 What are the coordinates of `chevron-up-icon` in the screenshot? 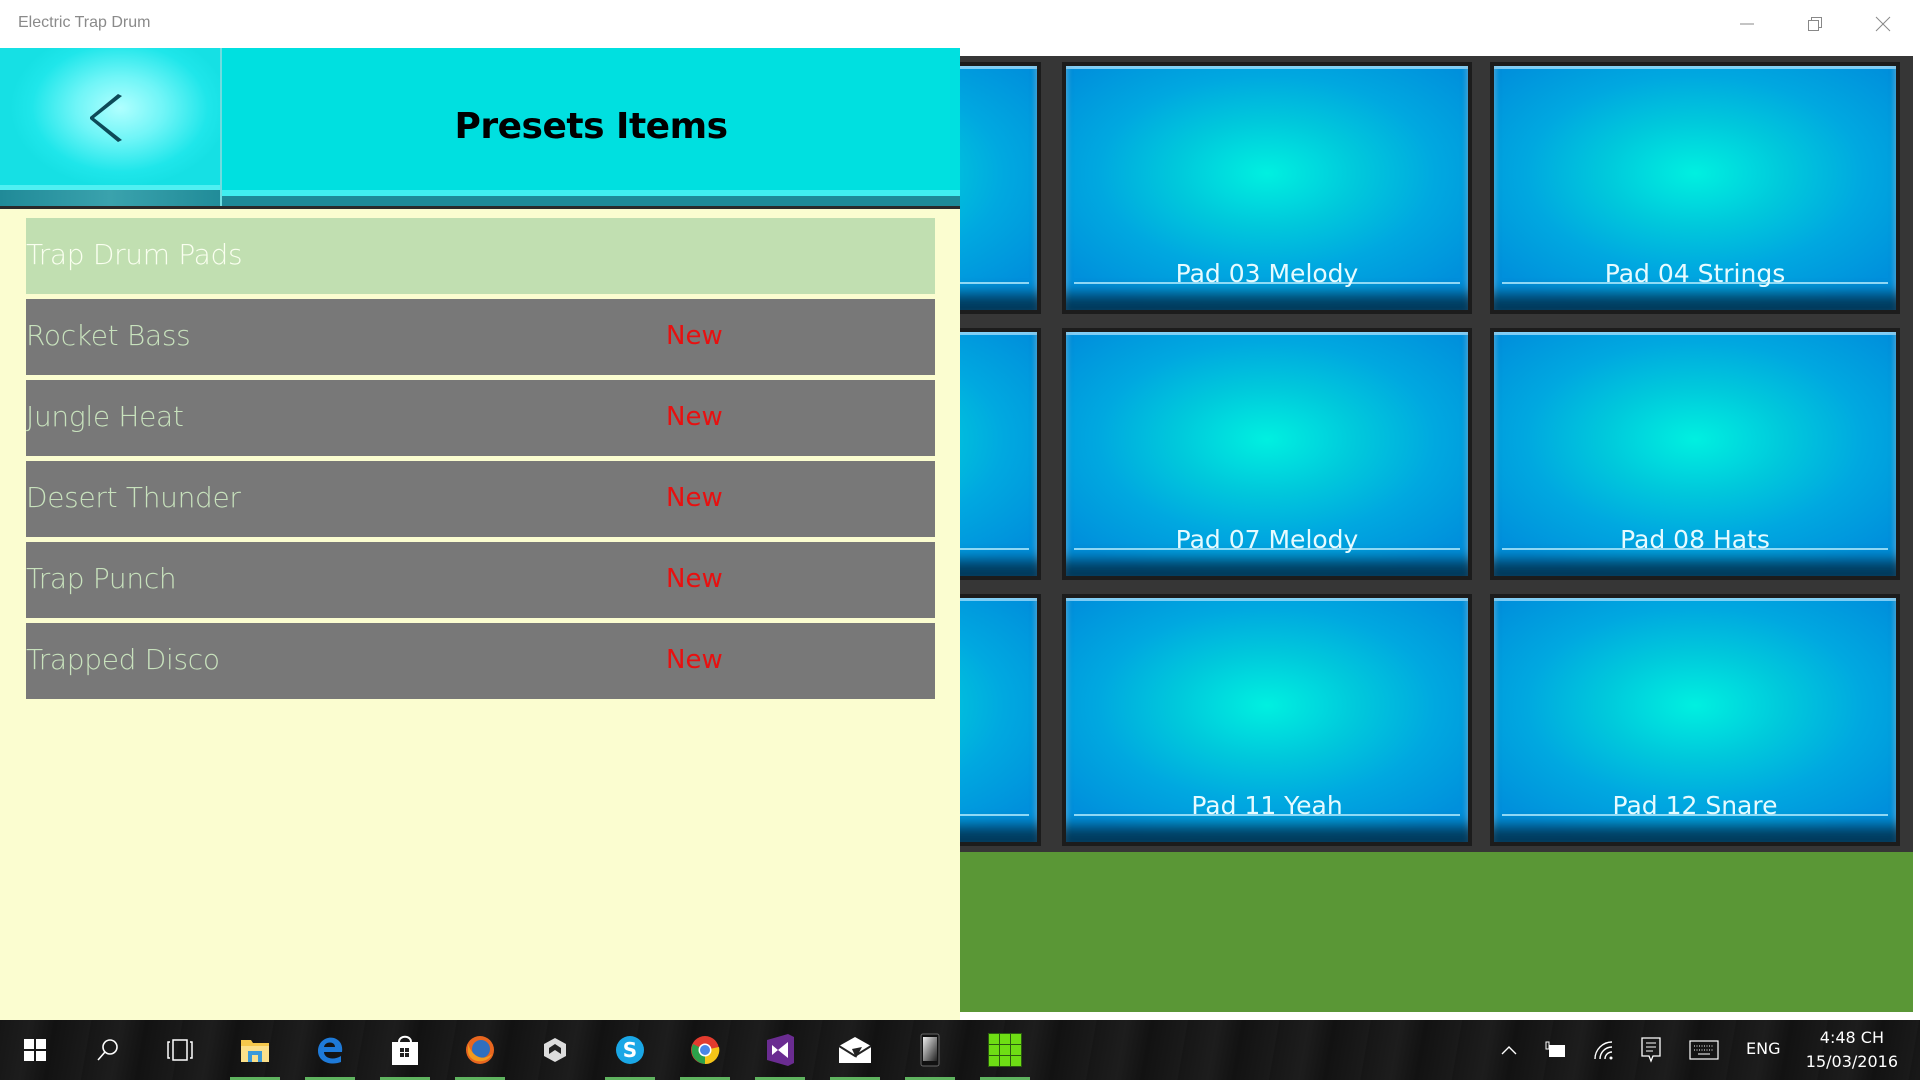 It's located at (1509, 1050).